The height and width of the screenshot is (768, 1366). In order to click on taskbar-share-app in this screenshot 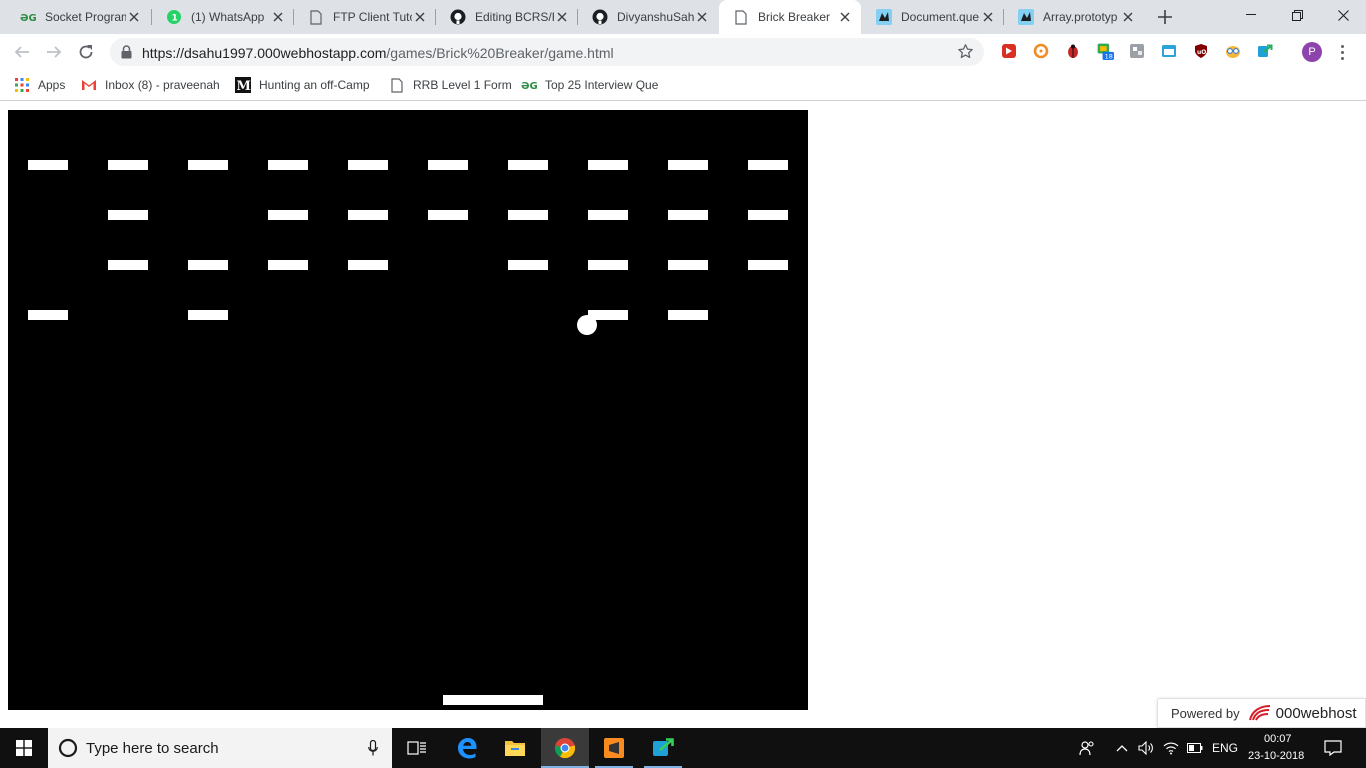, I will do `click(663, 748)`.